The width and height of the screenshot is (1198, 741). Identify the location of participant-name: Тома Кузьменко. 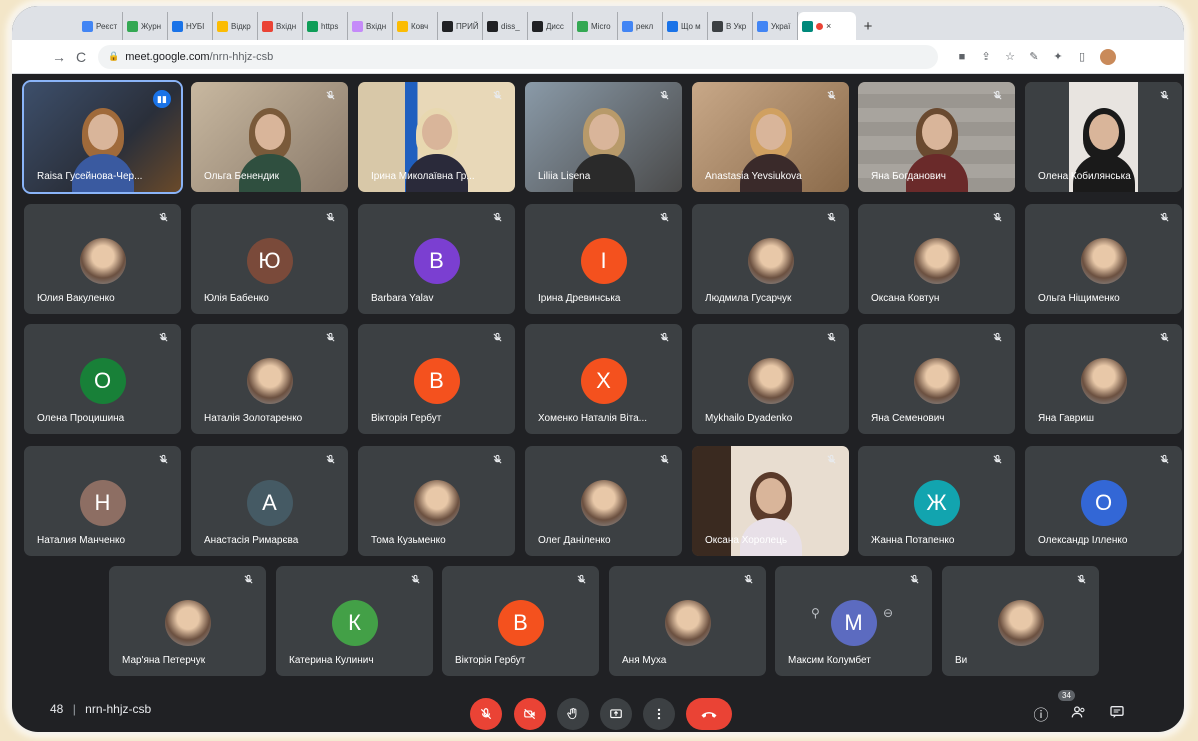
(408, 540).